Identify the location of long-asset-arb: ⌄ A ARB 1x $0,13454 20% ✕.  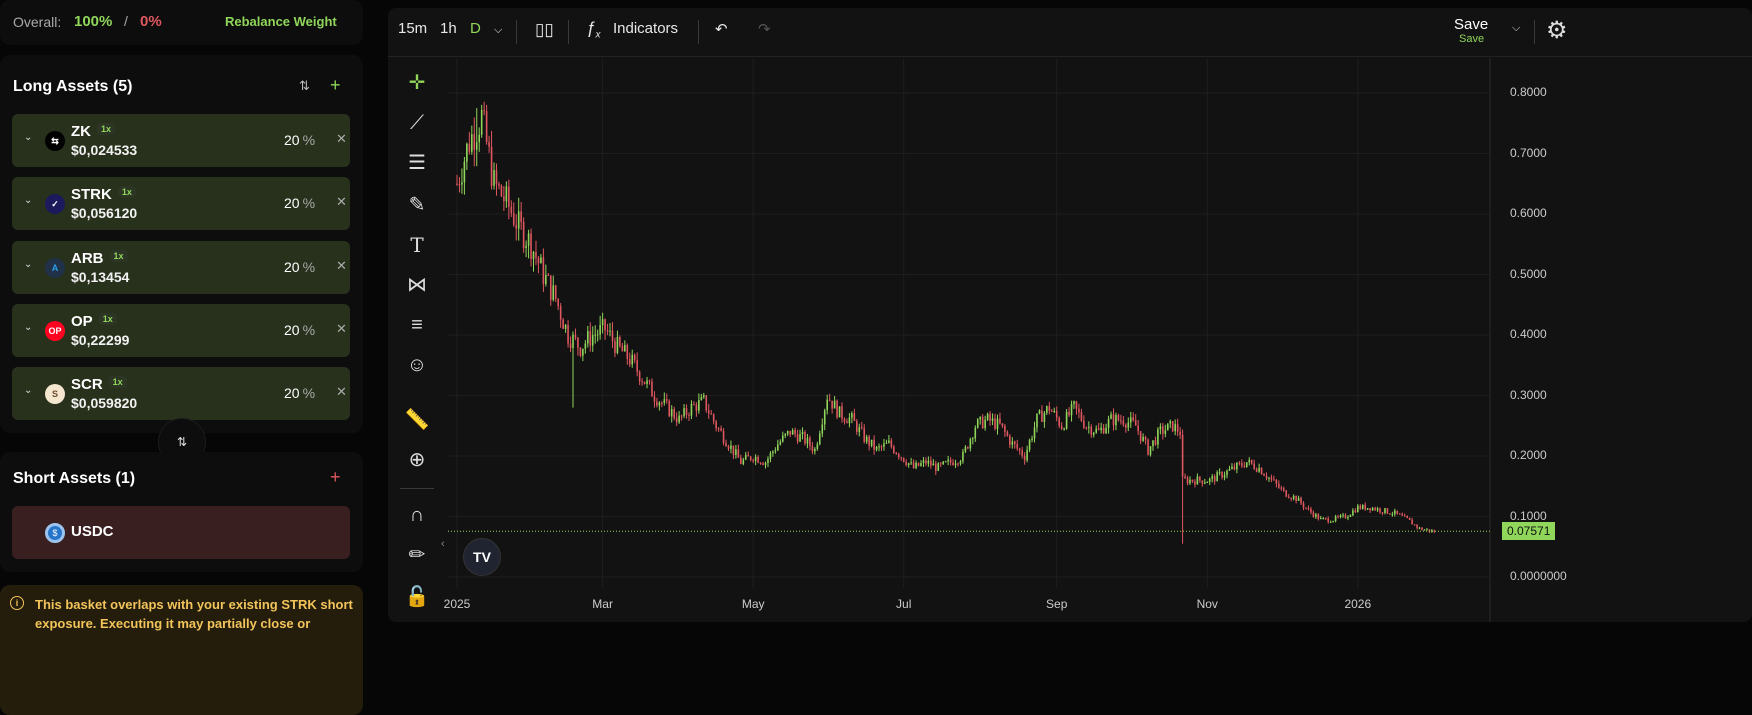
(181, 267).